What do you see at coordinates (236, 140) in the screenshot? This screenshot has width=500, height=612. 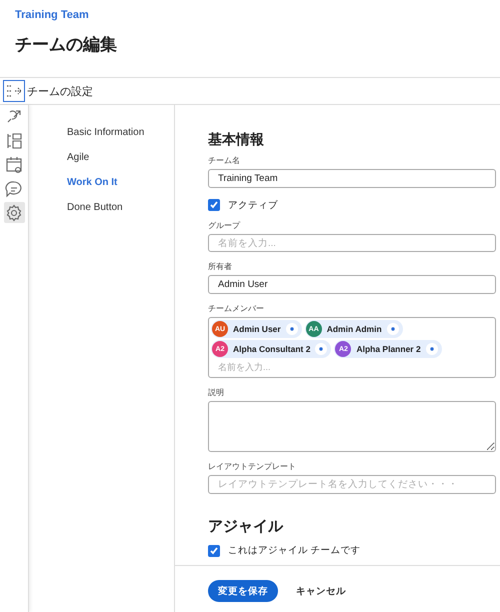 I see `section-heading: 基本情報` at bounding box center [236, 140].